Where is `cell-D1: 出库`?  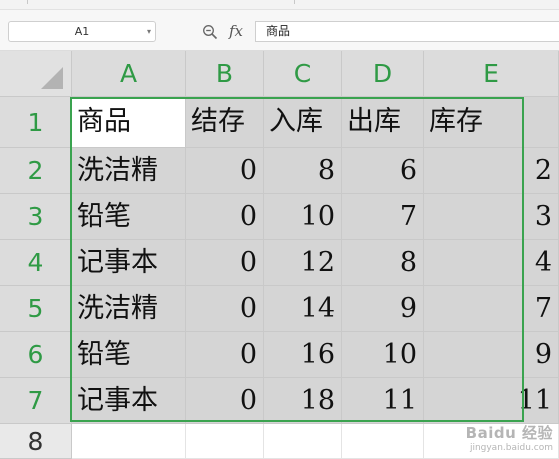 cell-D1: 出库 is located at coordinates (383, 122).